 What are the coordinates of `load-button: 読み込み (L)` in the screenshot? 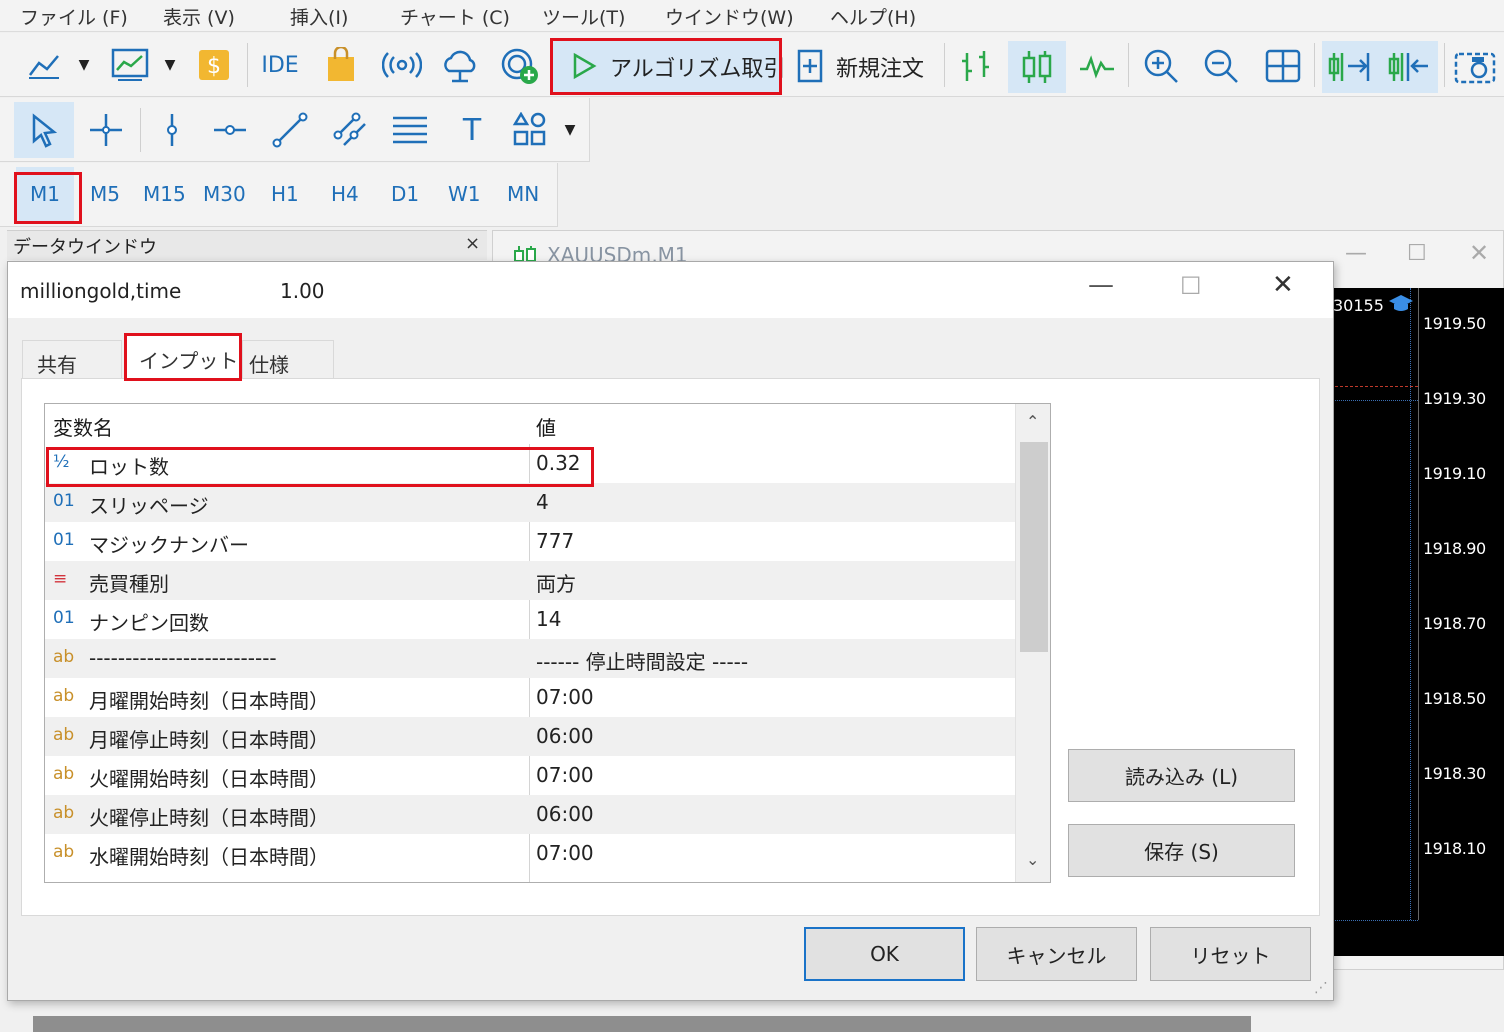 It's located at (1181, 775).